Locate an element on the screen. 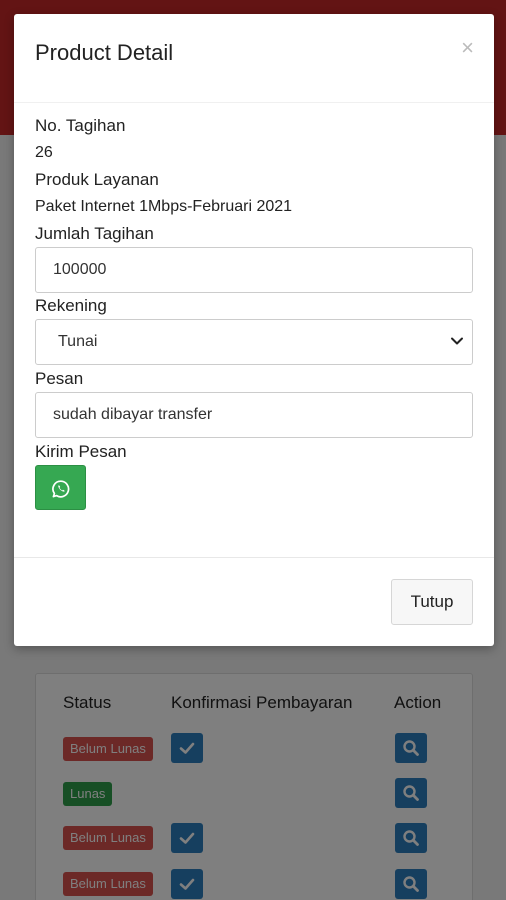 This screenshot has width=506, height=900. whatsapp-icon is located at coordinates (61, 489).